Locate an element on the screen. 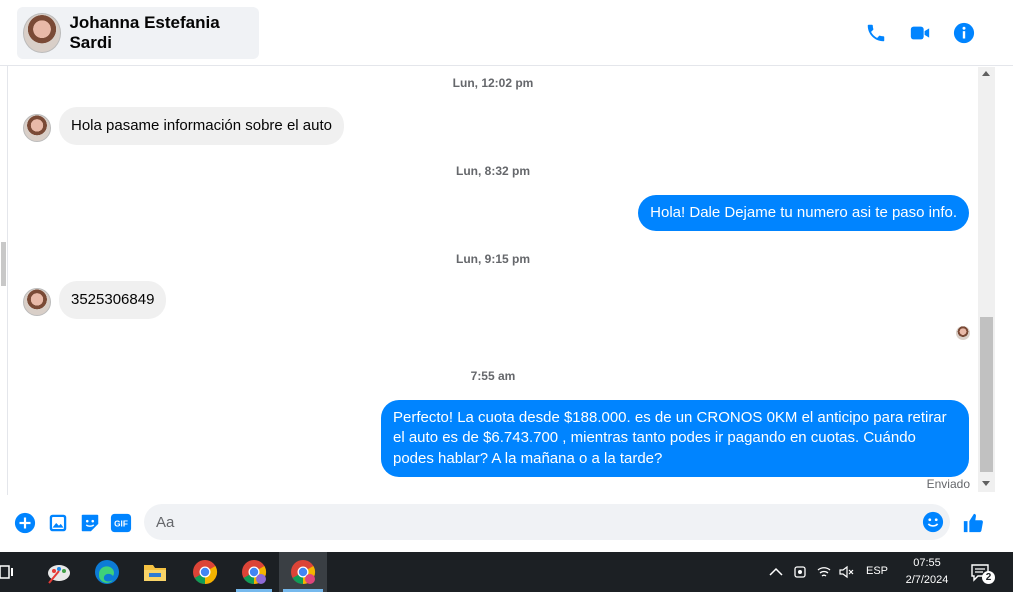 The height and width of the screenshot is (592, 1013). sent-status: Enviado is located at coordinates (948, 484).